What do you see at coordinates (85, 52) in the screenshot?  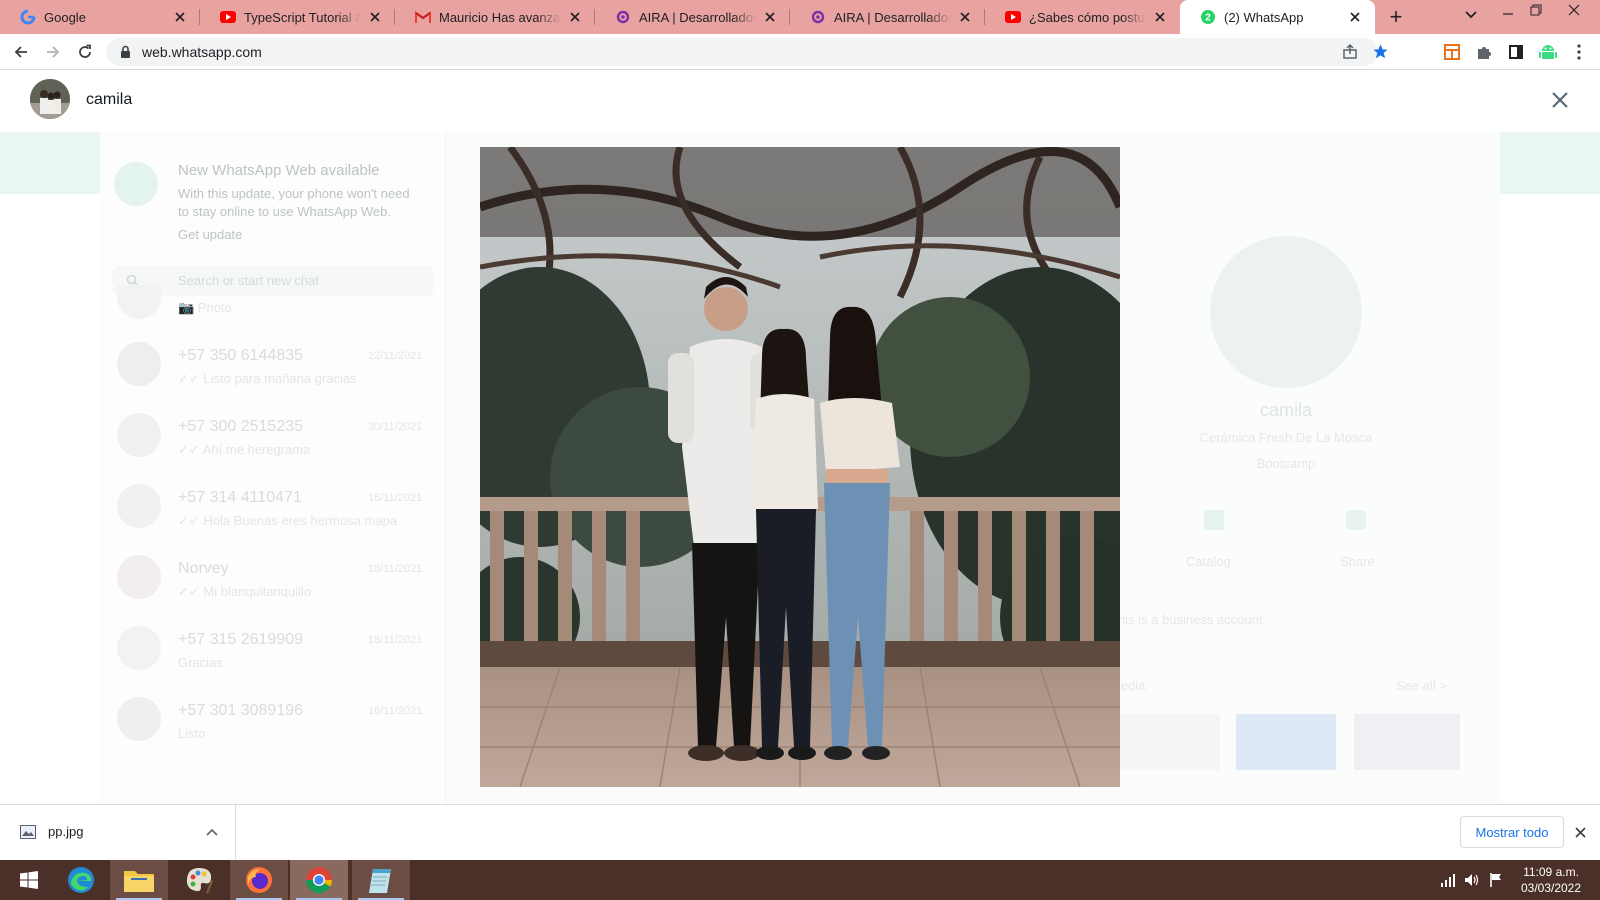 I see `reload-icon` at bounding box center [85, 52].